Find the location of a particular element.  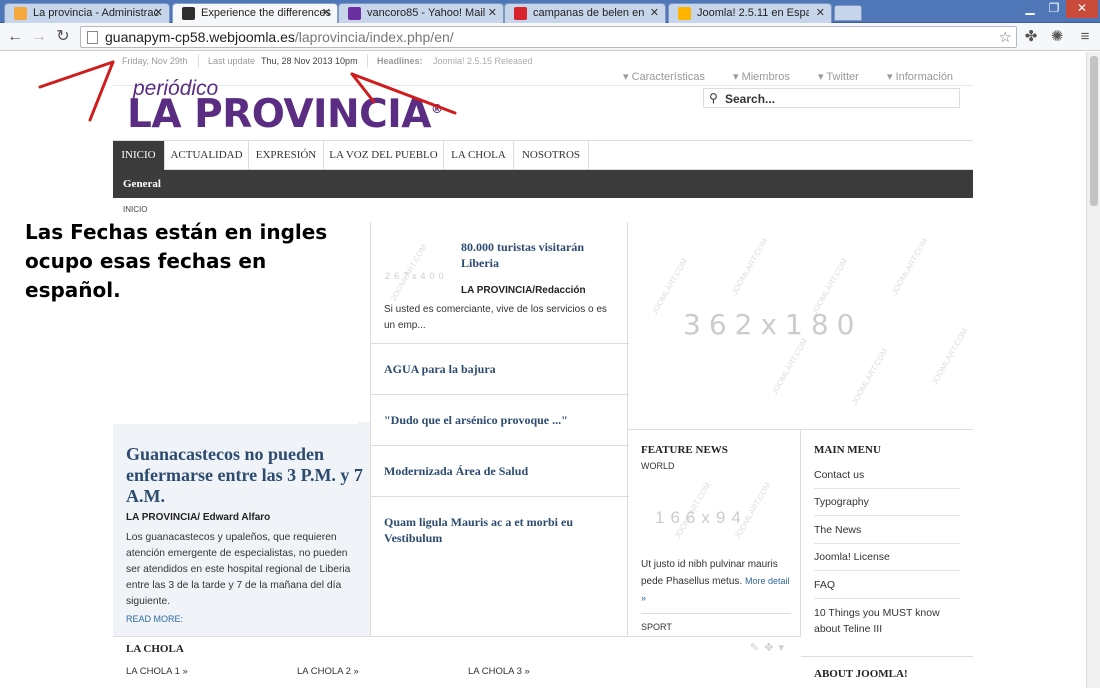

menu-item-joomla-license: Joomla! License is located at coordinates (887, 560).